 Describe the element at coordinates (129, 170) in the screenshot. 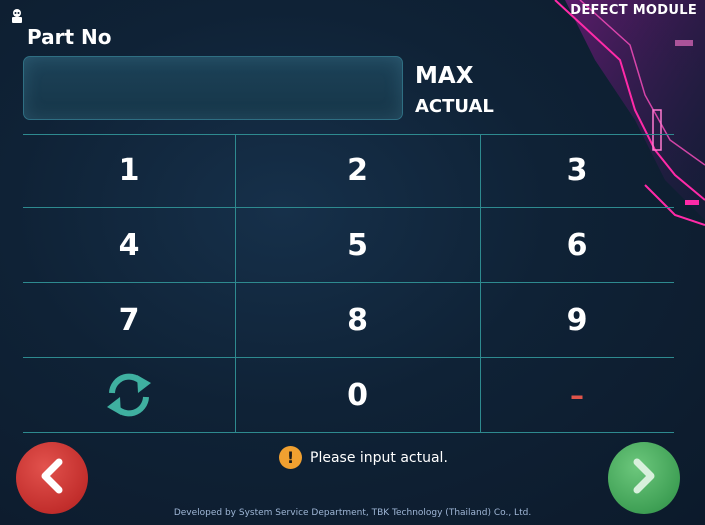

I see `key-1: 1` at that location.